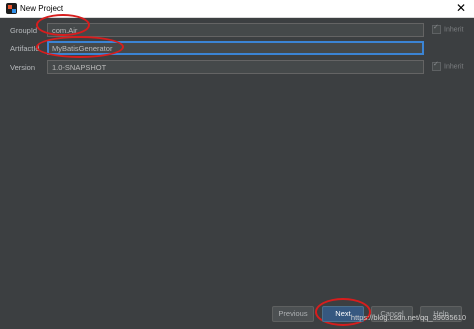  What do you see at coordinates (23, 67) in the screenshot?
I see `version-label: Version` at bounding box center [23, 67].